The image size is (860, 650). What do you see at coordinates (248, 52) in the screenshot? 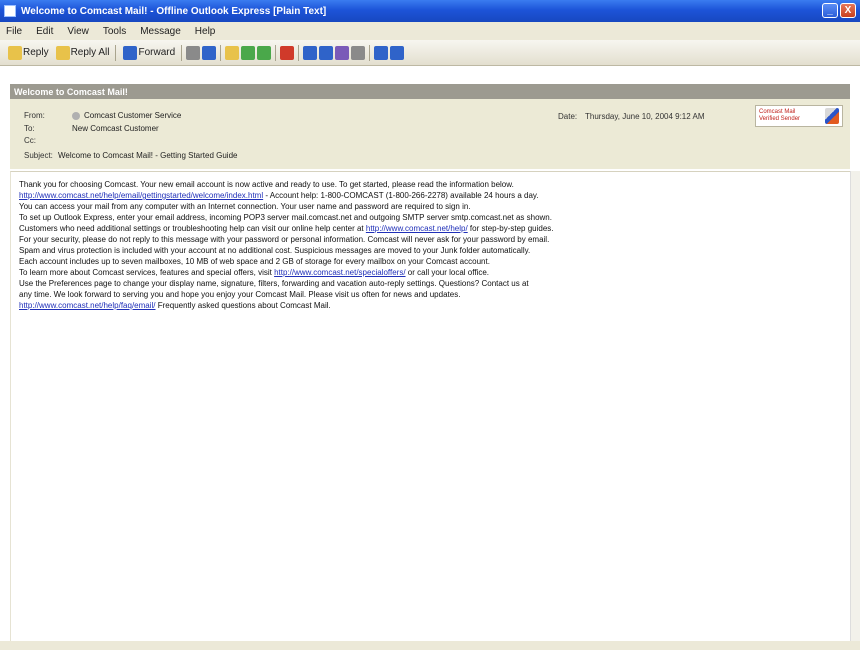
I see `previous-icon` at bounding box center [248, 52].